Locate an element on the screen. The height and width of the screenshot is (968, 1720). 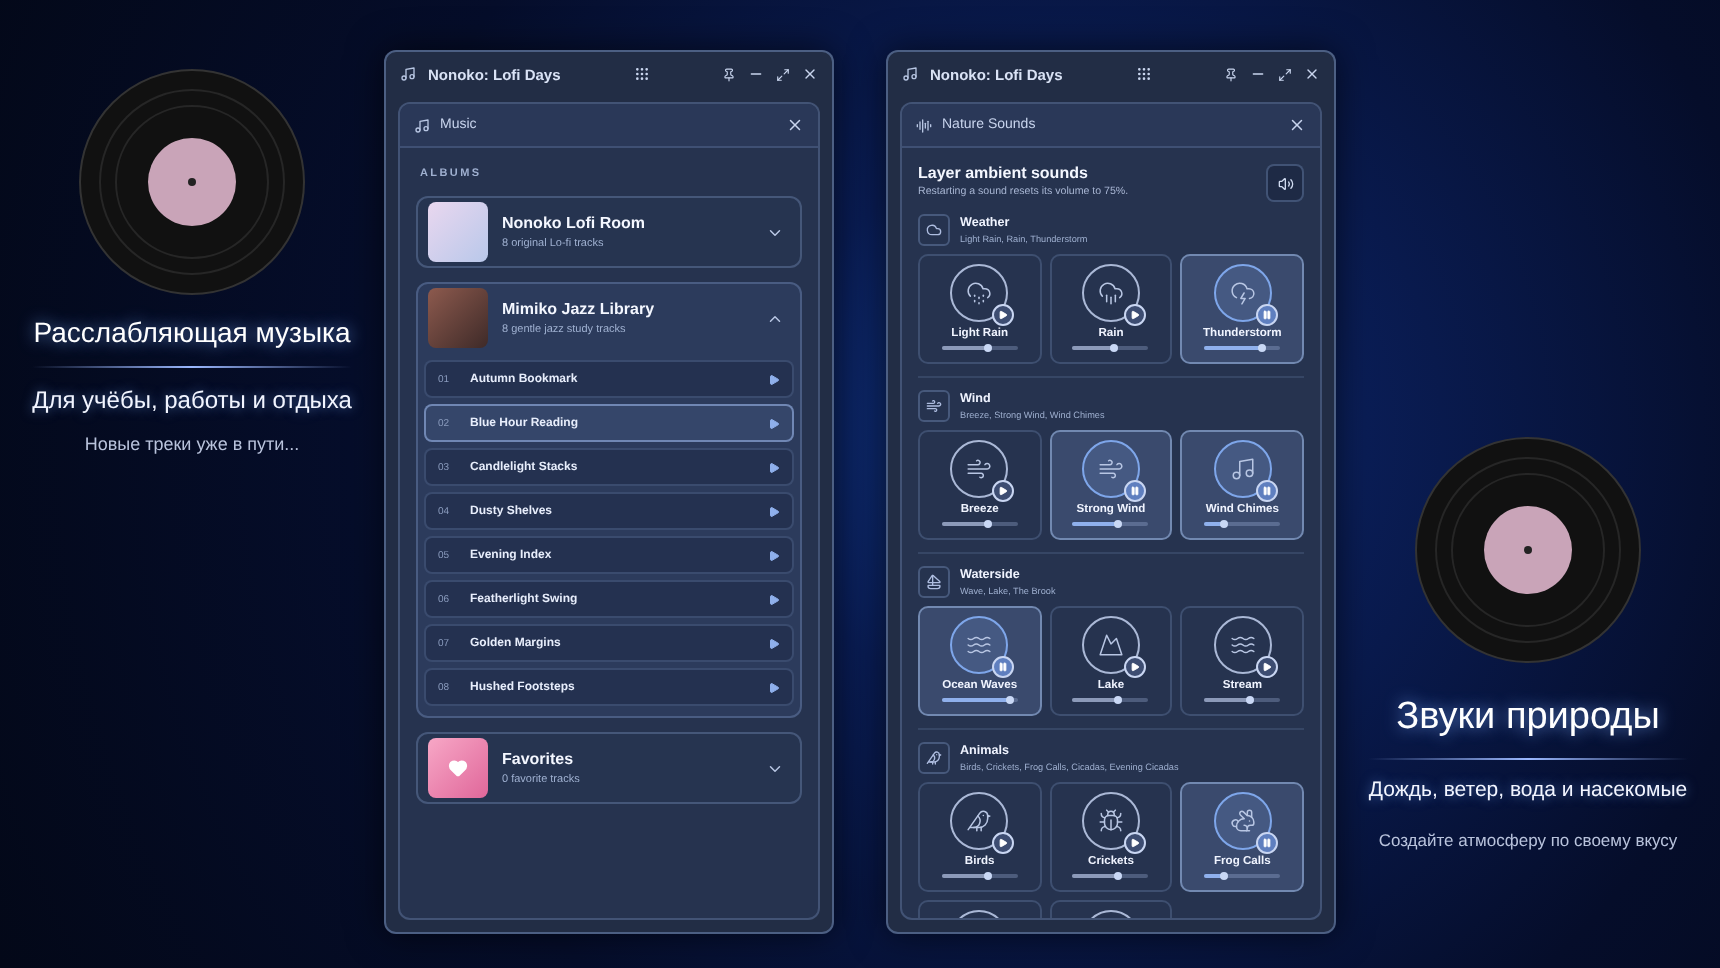
cloud-icon is located at coordinates (934, 230).